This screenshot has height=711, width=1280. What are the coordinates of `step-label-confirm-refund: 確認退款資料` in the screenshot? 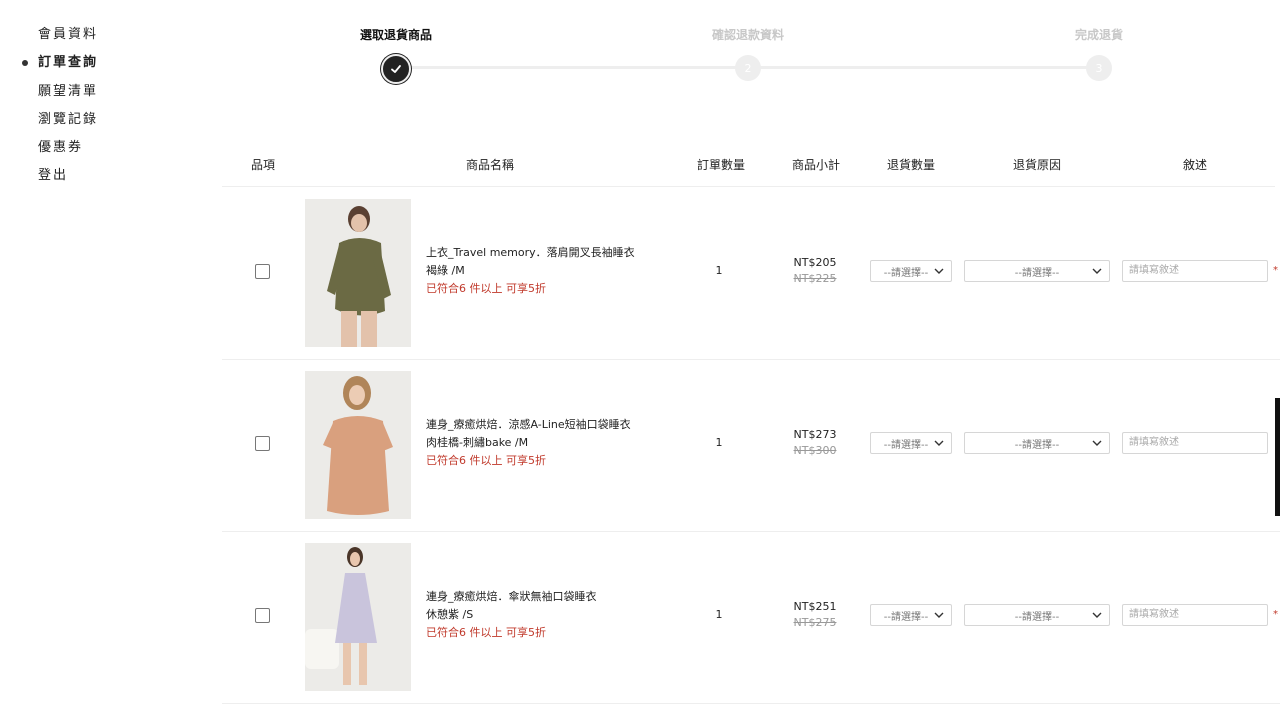 It's located at (748, 35).